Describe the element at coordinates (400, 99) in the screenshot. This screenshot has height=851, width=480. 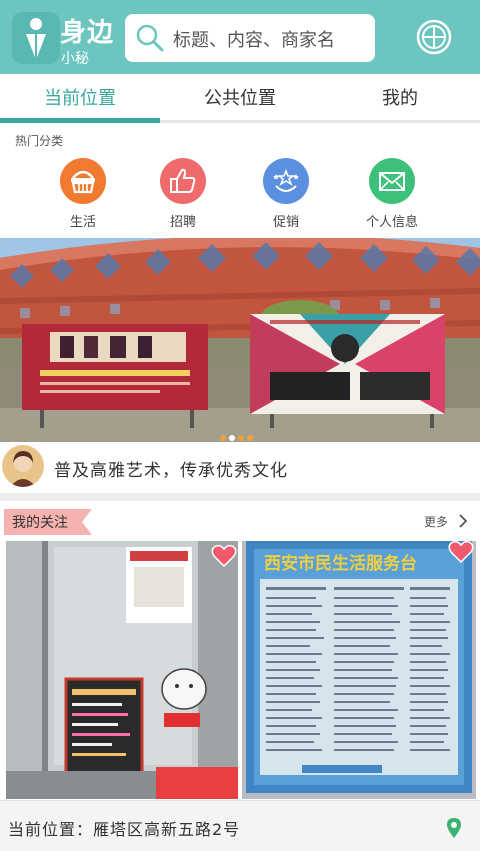
I see `tab-mine: 我的` at that location.